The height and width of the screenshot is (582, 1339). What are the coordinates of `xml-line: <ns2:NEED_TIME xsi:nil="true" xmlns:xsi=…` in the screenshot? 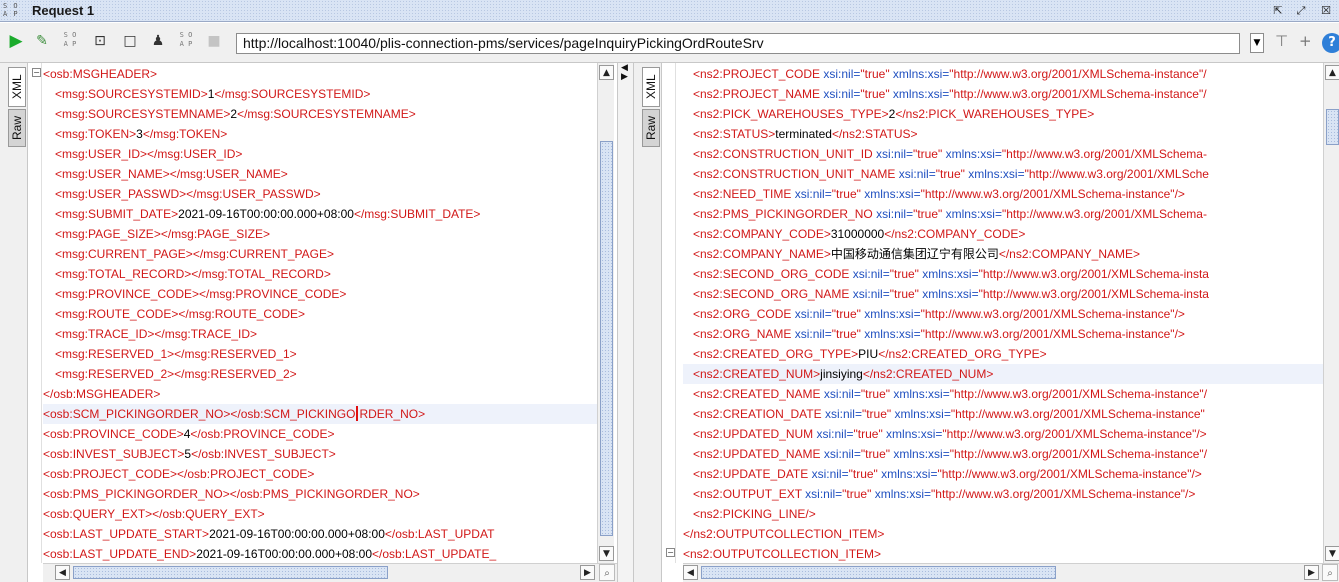 It's located at (1003, 194).